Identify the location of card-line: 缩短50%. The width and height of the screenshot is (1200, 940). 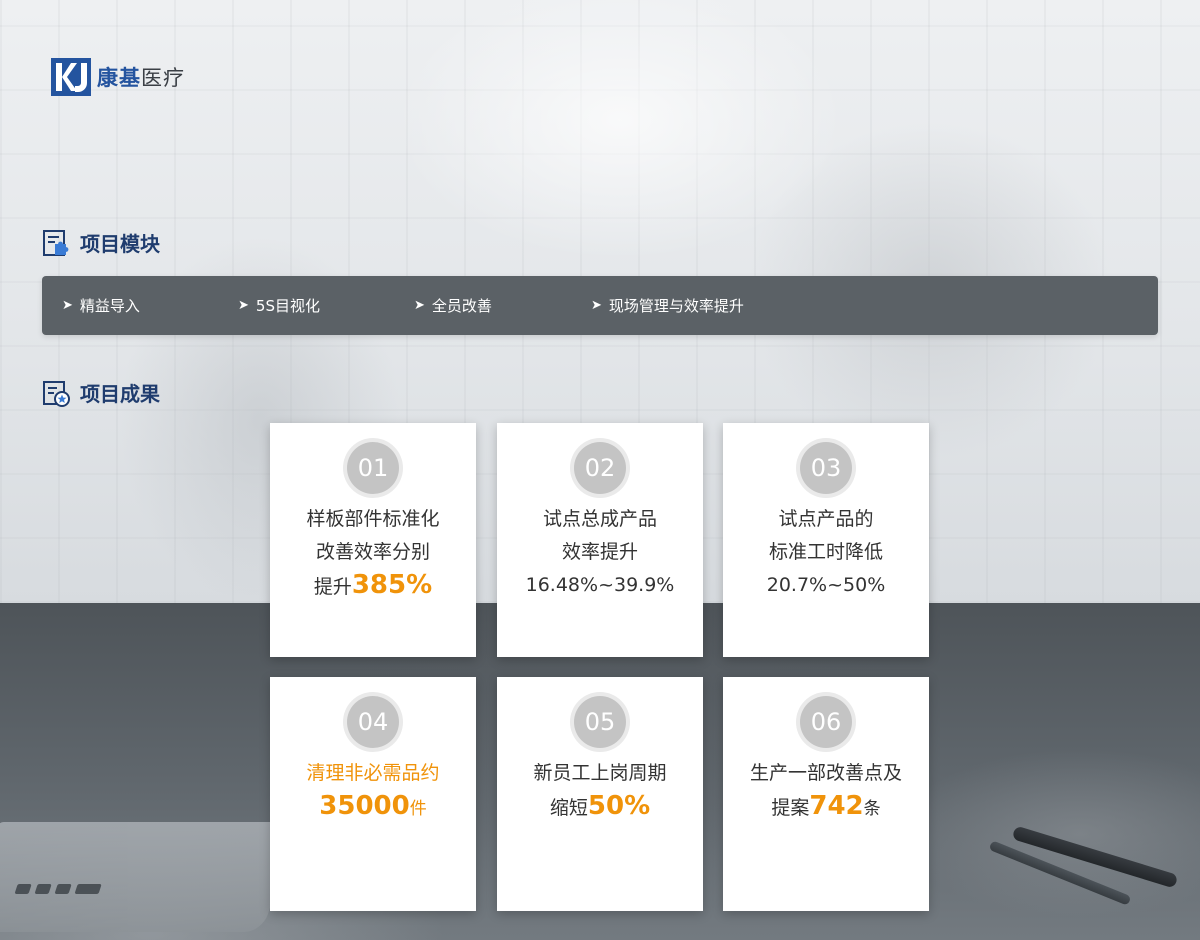
(600, 807).